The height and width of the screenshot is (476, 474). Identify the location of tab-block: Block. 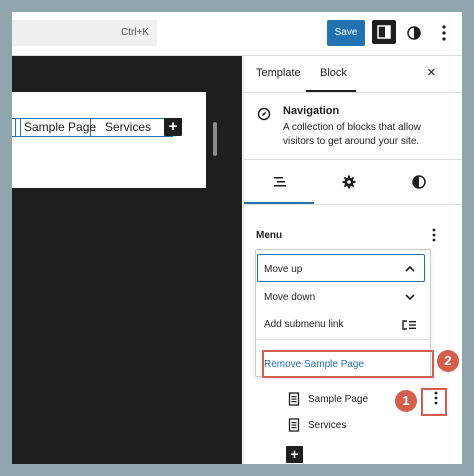
(333, 73).